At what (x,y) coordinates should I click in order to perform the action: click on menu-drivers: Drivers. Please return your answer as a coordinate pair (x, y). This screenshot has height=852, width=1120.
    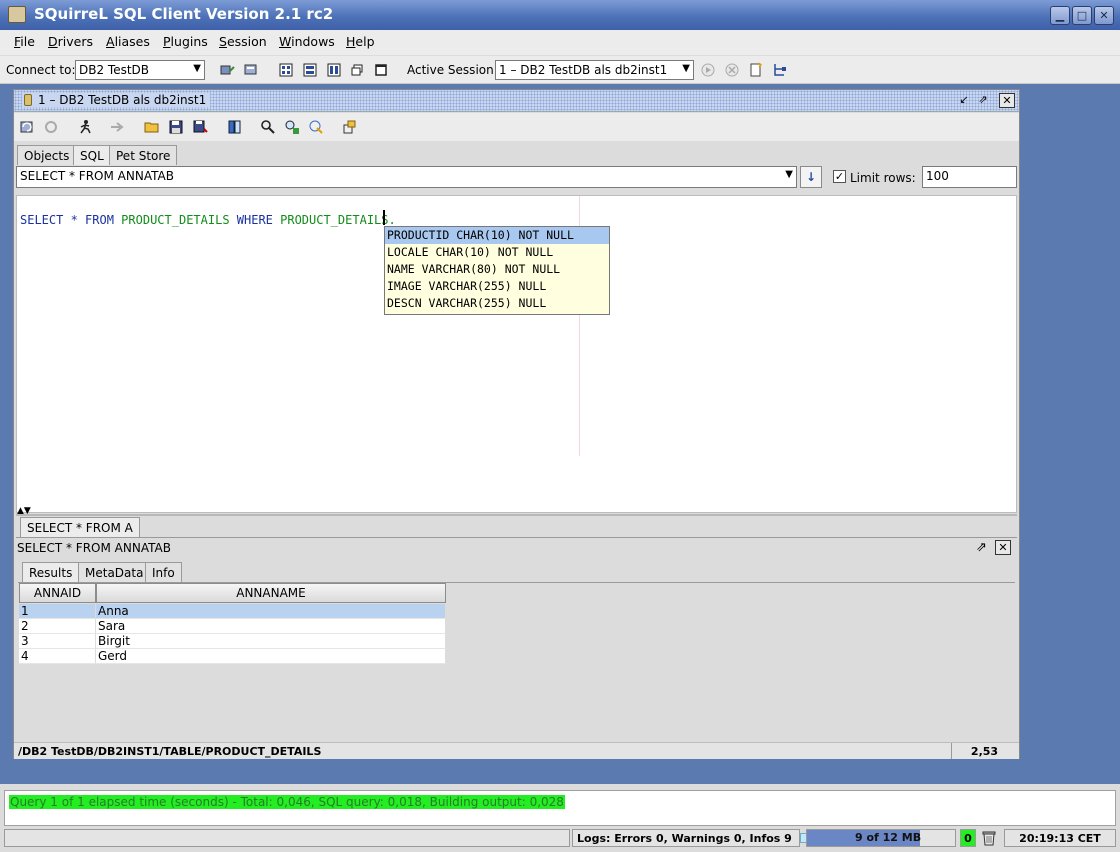
    Looking at the image, I should click on (70, 41).